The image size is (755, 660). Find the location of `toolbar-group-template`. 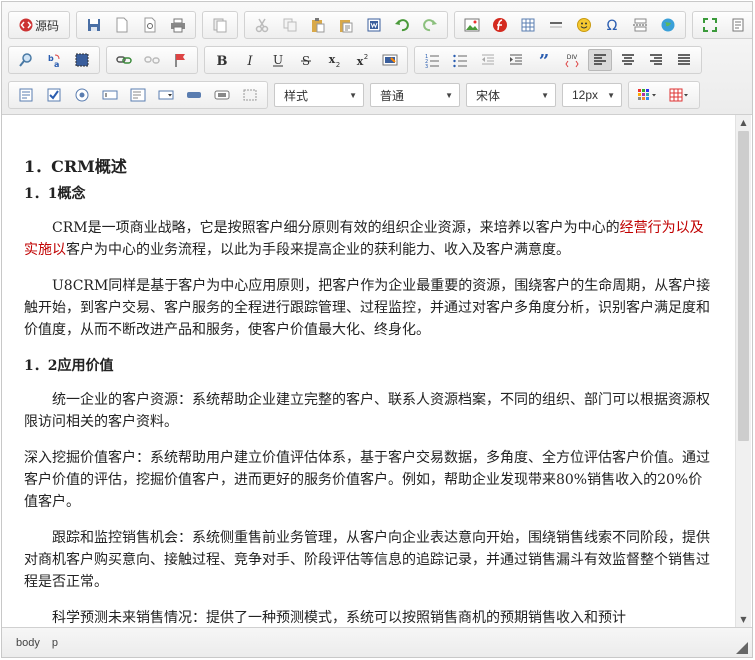

toolbar-group-template is located at coordinates (220, 25).